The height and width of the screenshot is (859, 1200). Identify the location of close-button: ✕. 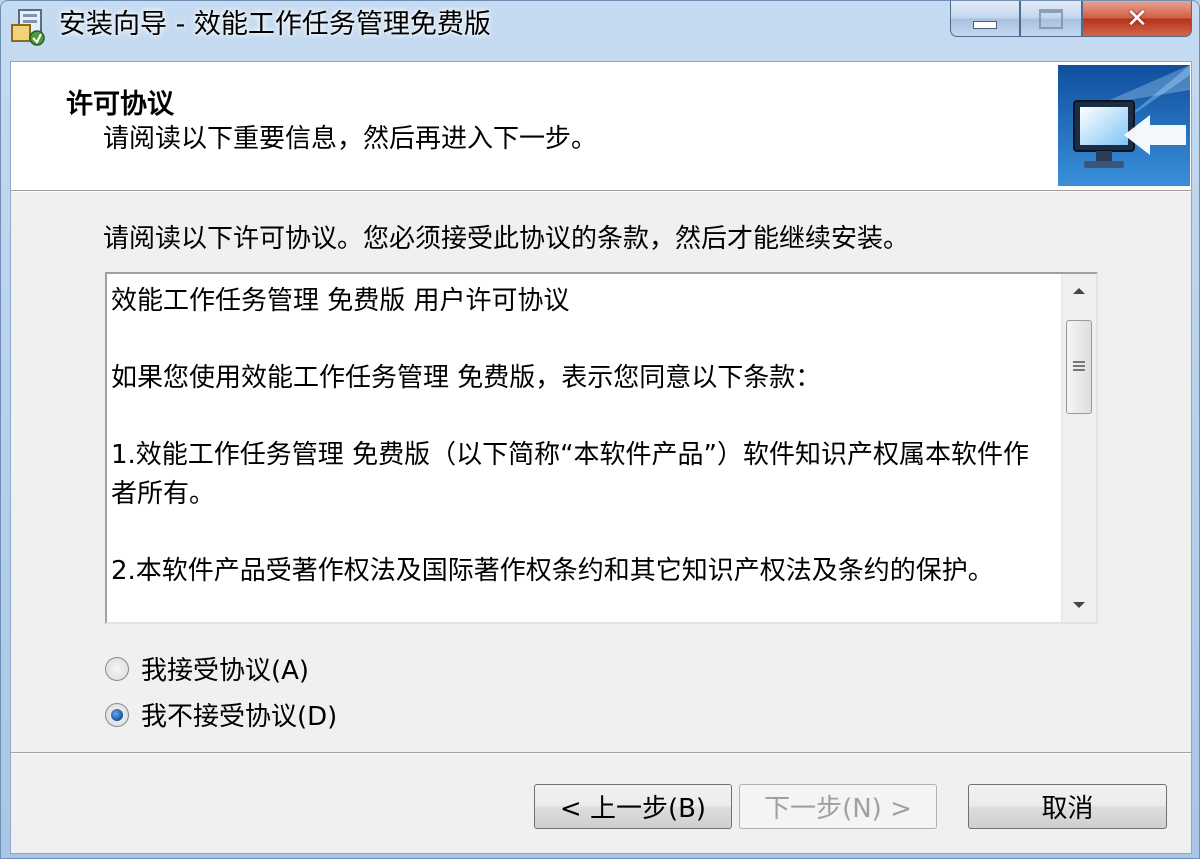
(1137, 19).